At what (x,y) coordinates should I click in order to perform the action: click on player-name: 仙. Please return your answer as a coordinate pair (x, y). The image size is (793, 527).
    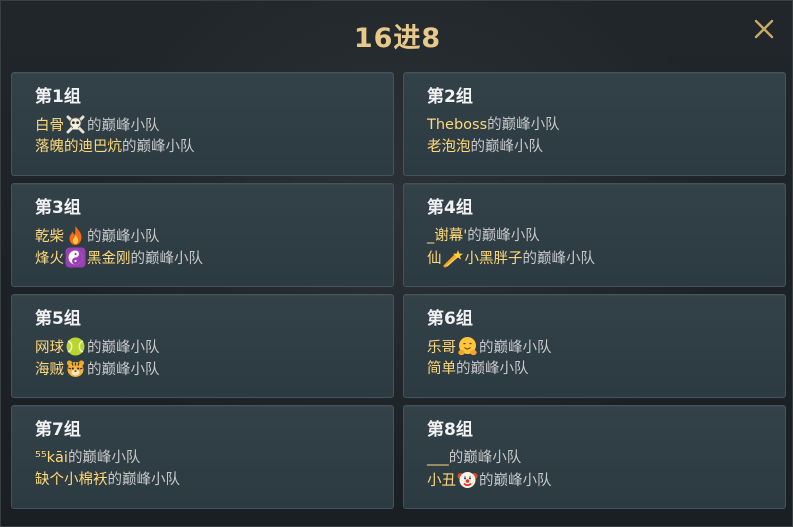
    Looking at the image, I should click on (434, 259).